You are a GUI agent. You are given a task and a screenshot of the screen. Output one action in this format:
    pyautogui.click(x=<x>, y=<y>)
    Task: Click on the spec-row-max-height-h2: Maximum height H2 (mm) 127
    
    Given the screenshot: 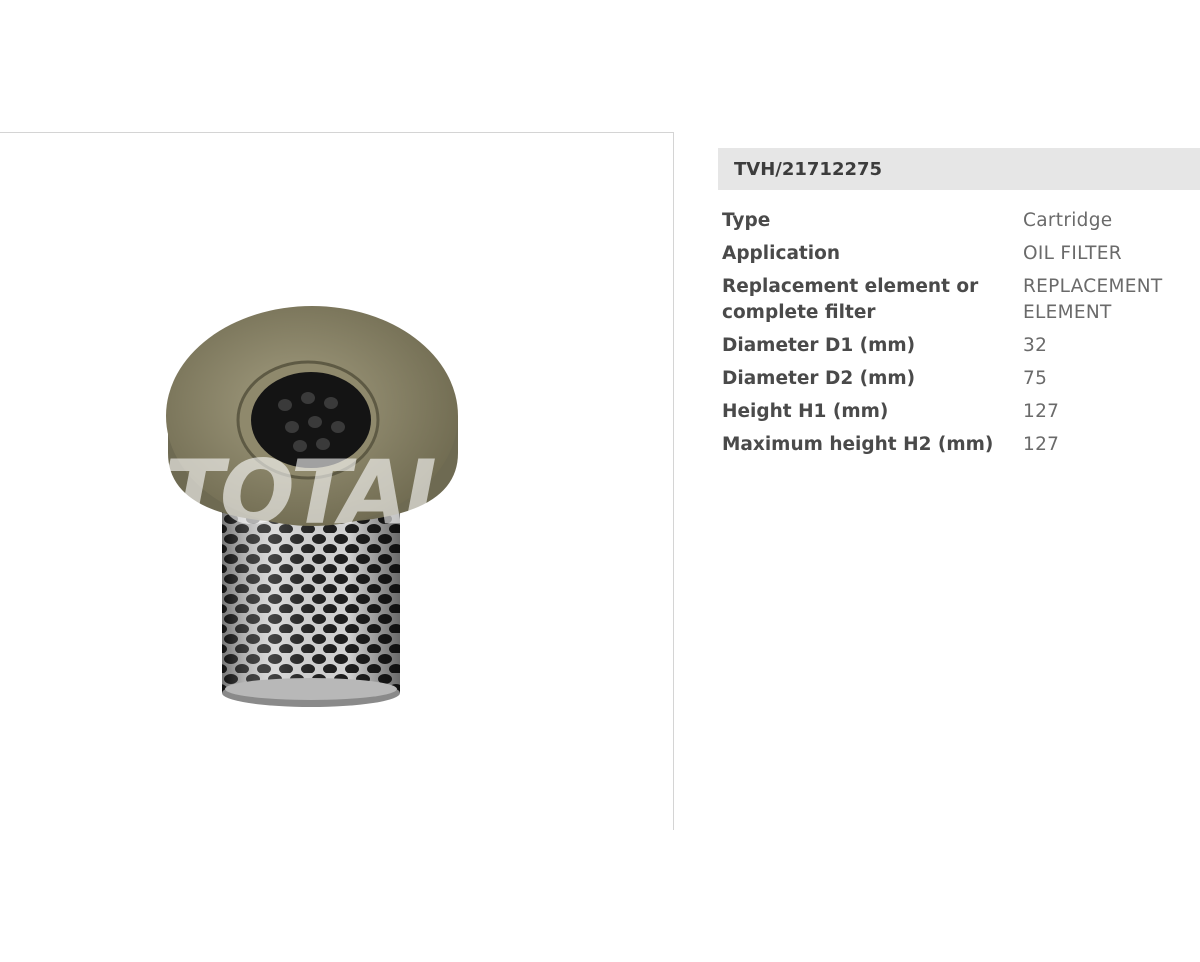 What is the action you would take?
    pyautogui.click(x=959, y=446)
    